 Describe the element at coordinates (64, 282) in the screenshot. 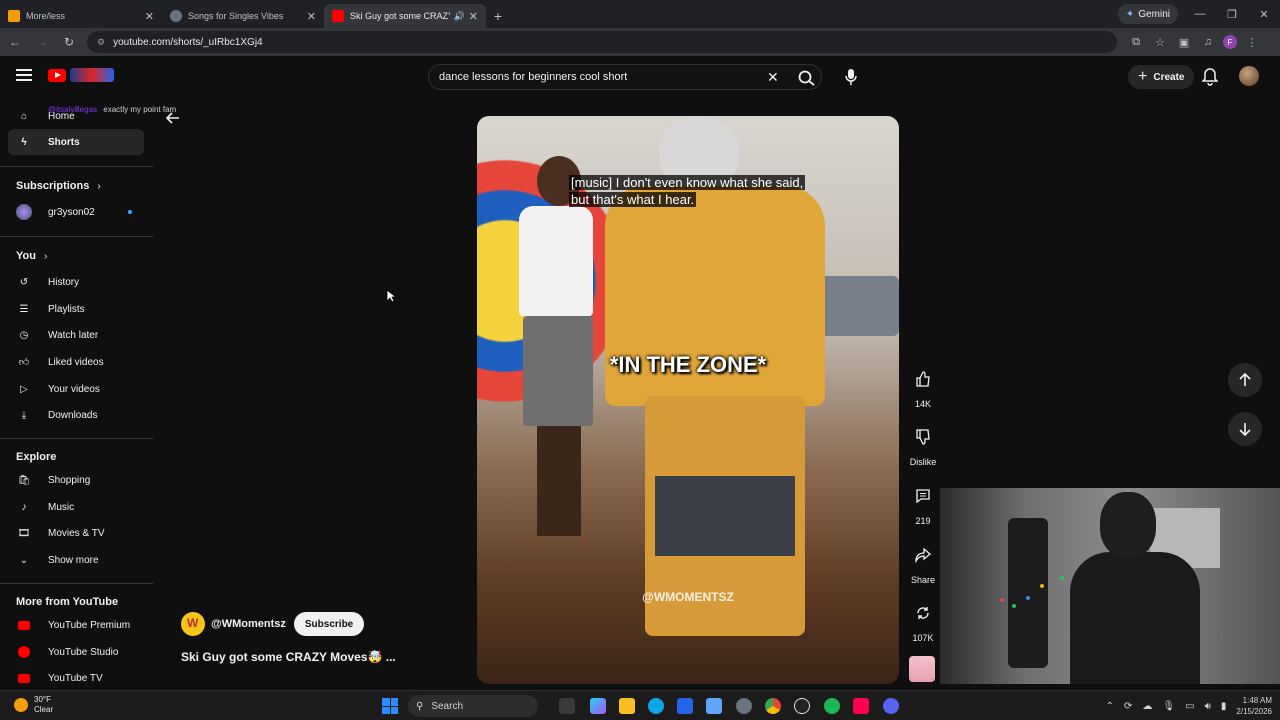

I see `sidebar-item-label: History` at that location.